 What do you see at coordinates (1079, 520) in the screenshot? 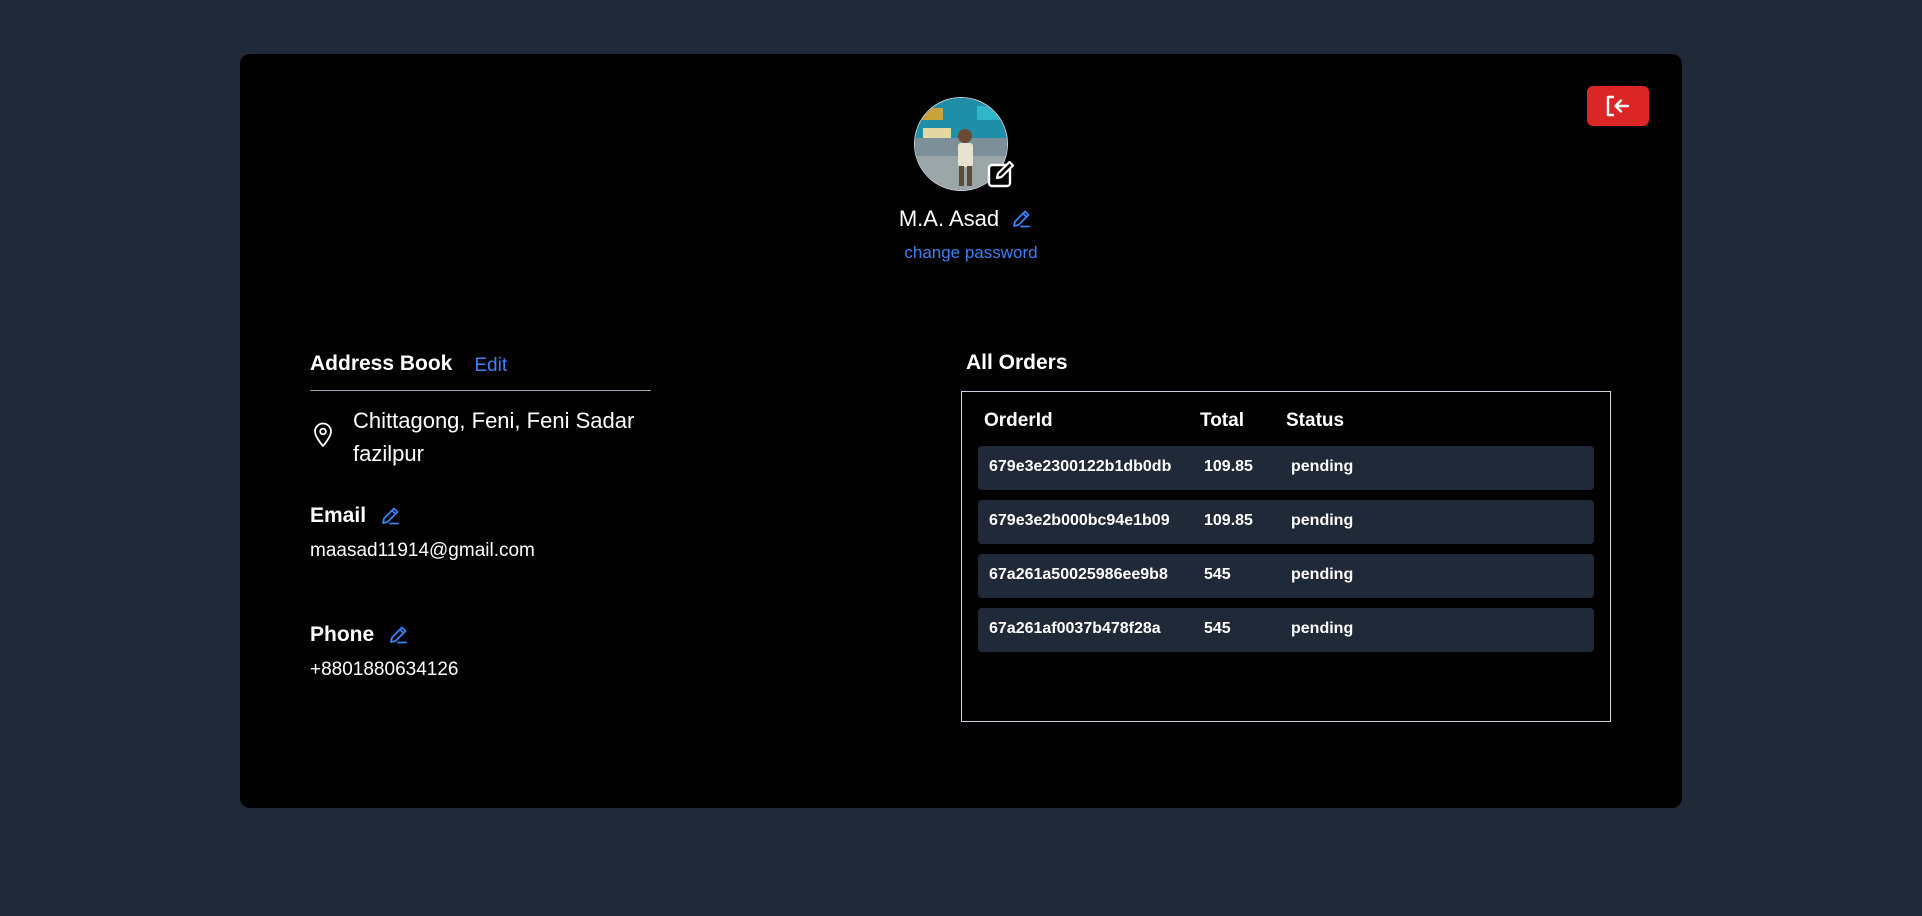
I see `order-id: 679e3e2b000bc94e1b09` at bounding box center [1079, 520].